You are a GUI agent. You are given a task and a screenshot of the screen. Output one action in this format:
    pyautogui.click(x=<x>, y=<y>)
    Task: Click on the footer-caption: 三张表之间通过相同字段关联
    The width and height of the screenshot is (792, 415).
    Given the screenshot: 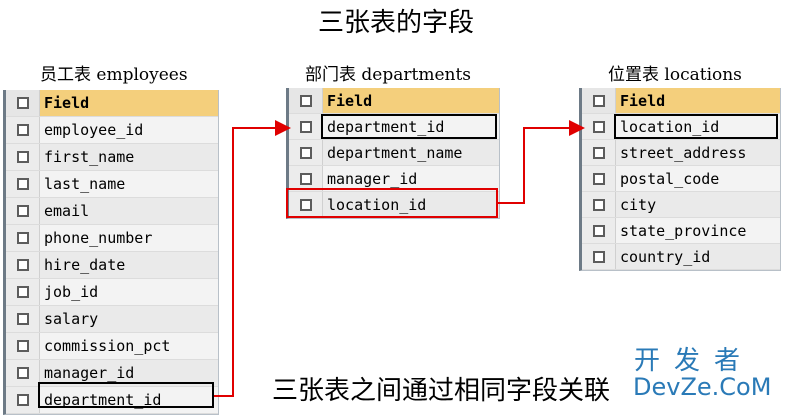 What is the action you would take?
    pyautogui.click(x=441, y=391)
    